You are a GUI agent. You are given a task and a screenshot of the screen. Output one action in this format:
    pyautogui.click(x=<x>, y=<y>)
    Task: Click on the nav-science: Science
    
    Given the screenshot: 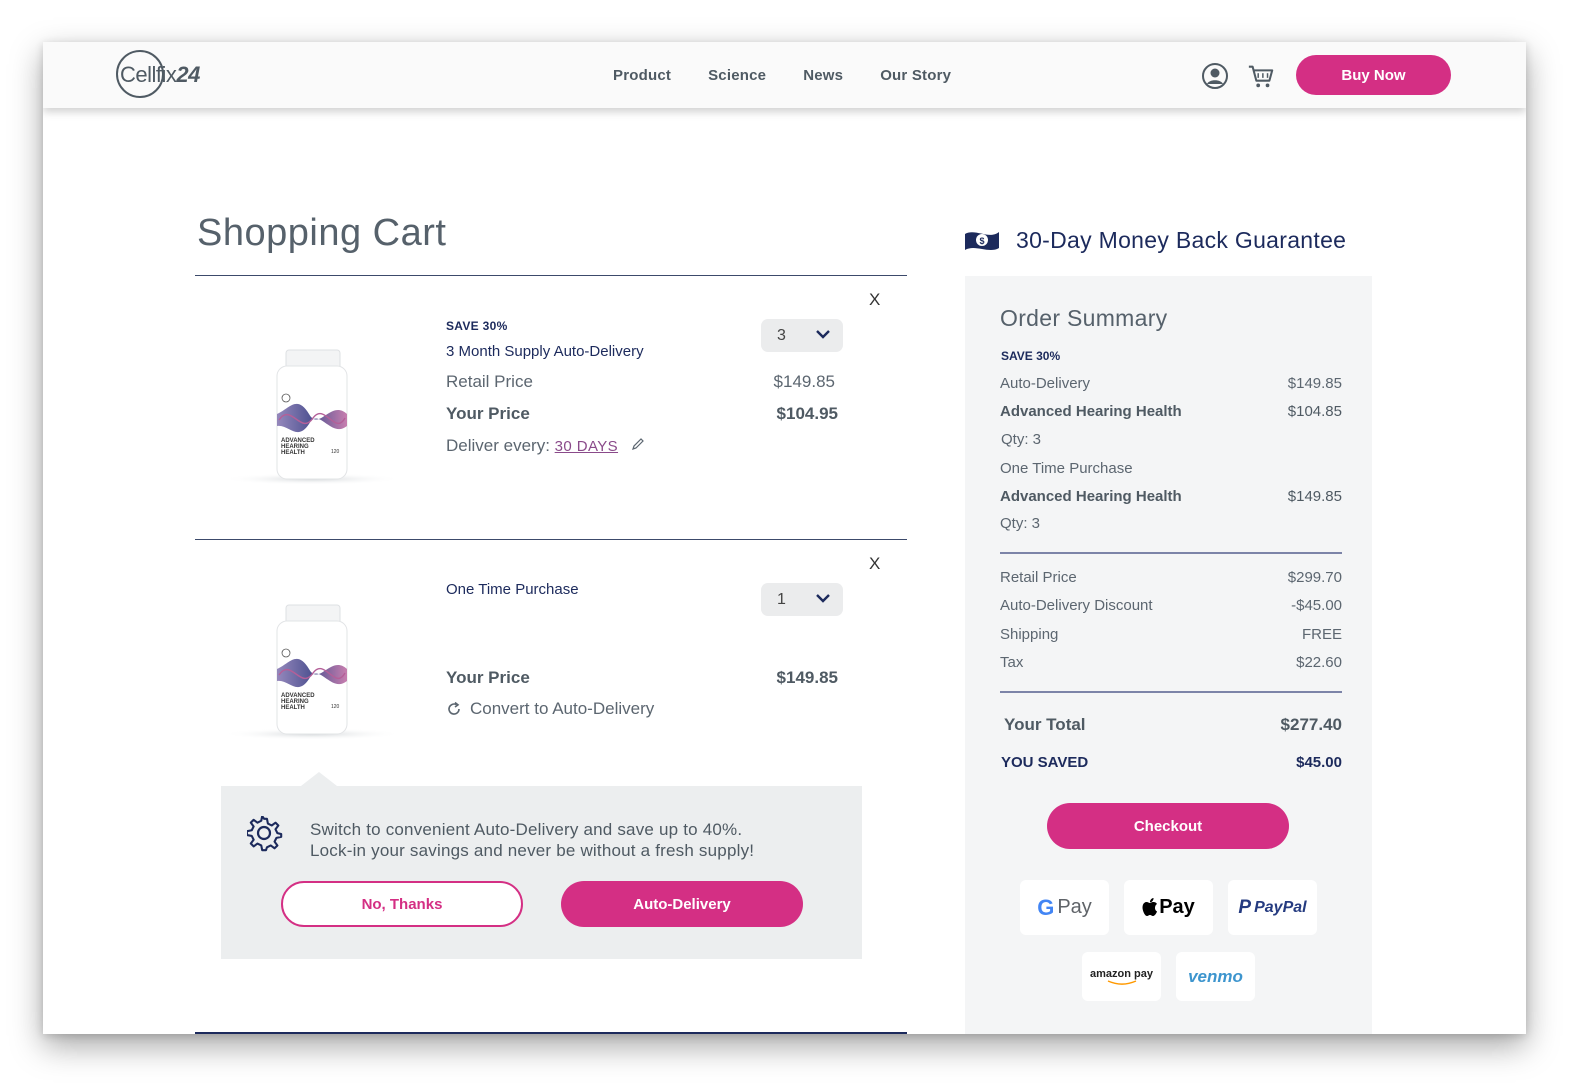 What is the action you would take?
    pyautogui.click(x=737, y=75)
    